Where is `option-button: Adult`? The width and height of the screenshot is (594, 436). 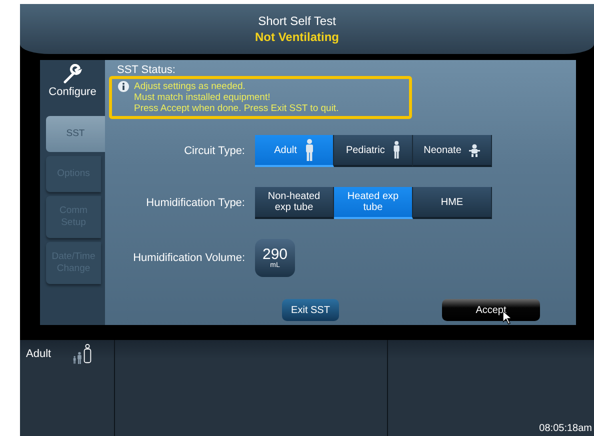 option-button: Adult is located at coordinates (294, 151).